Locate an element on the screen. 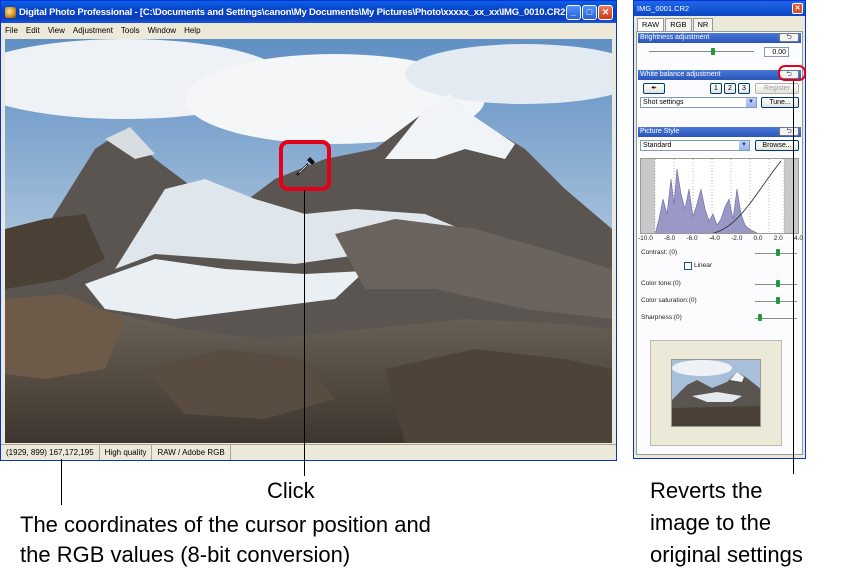 The height and width of the screenshot is (576, 853). wb-preset-2-button: 2 is located at coordinates (730, 88).